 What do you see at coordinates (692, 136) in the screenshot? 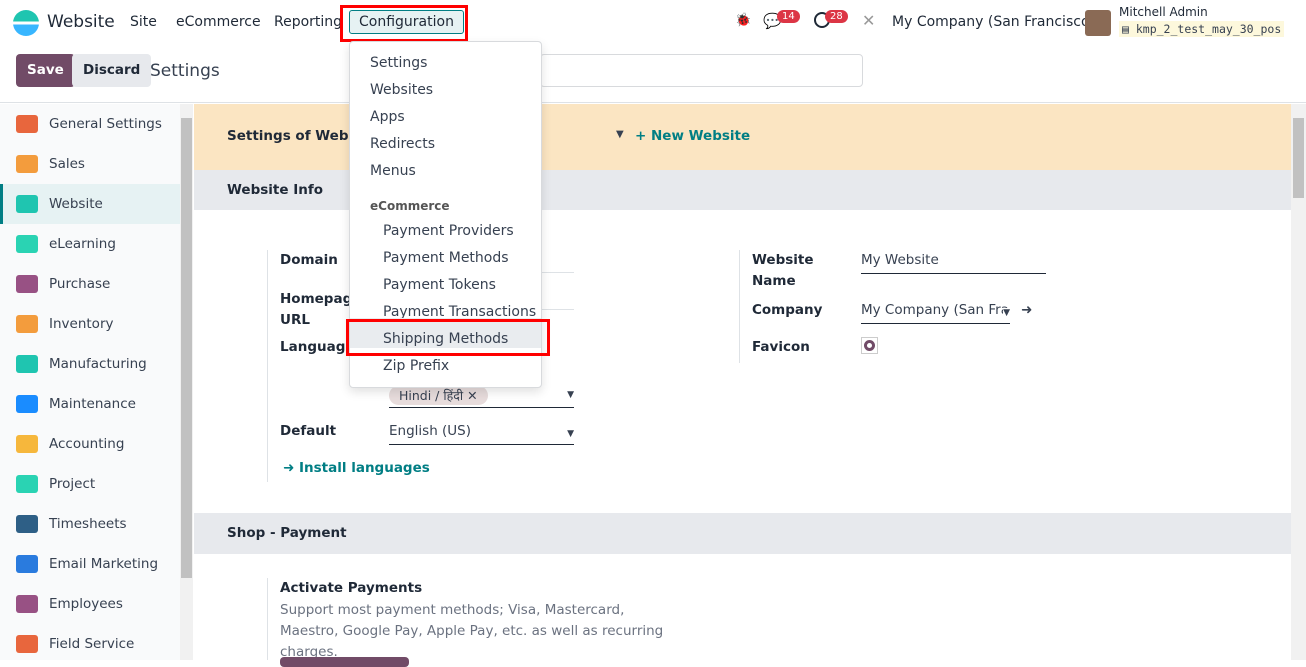
I see `new-website-link: + New Website` at bounding box center [692, 136].